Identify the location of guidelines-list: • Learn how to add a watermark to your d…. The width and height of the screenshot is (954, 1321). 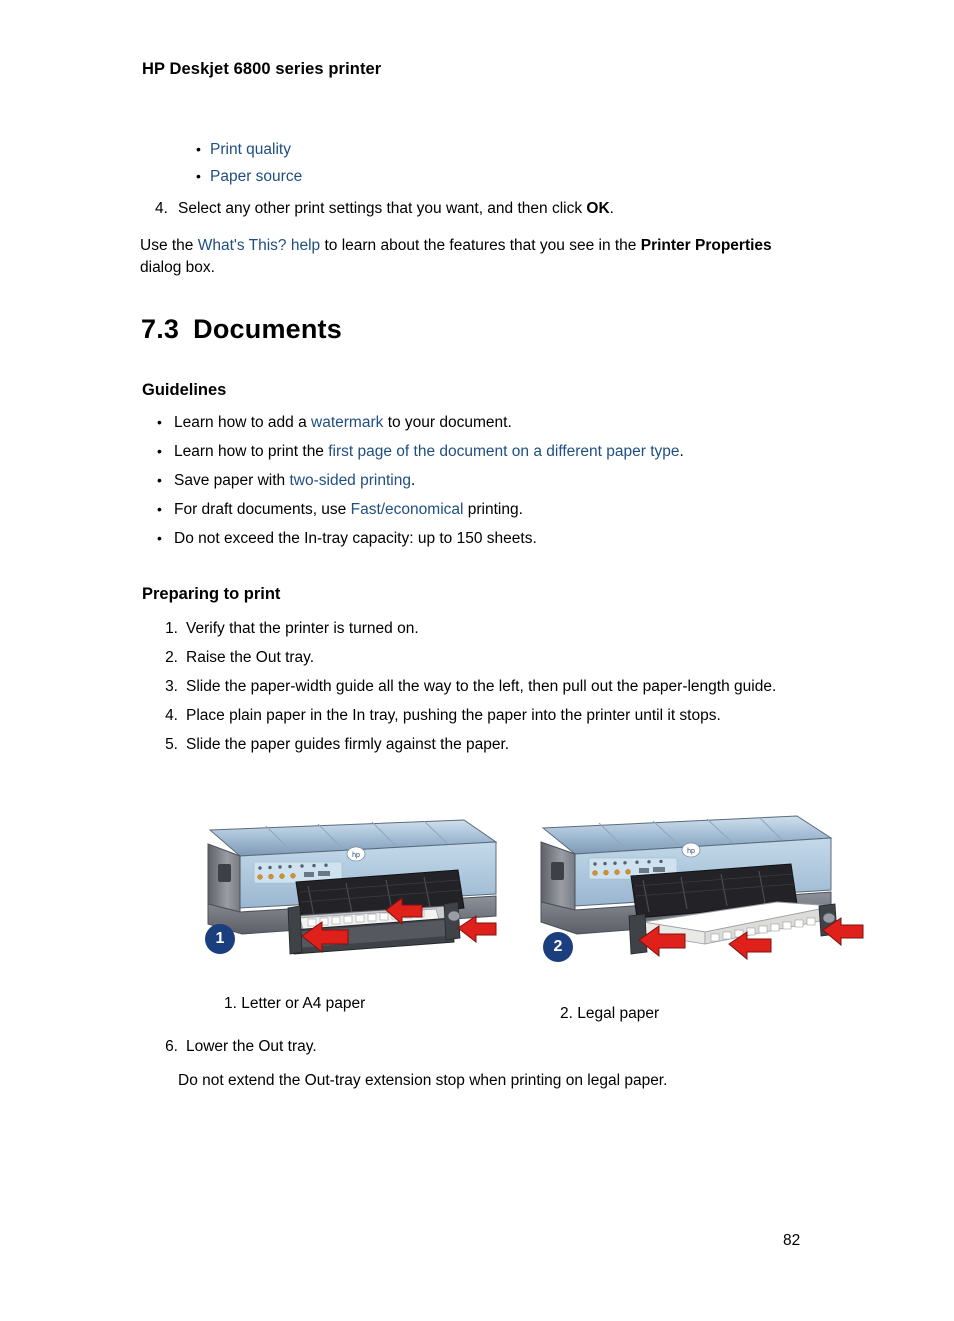
(497, 486).